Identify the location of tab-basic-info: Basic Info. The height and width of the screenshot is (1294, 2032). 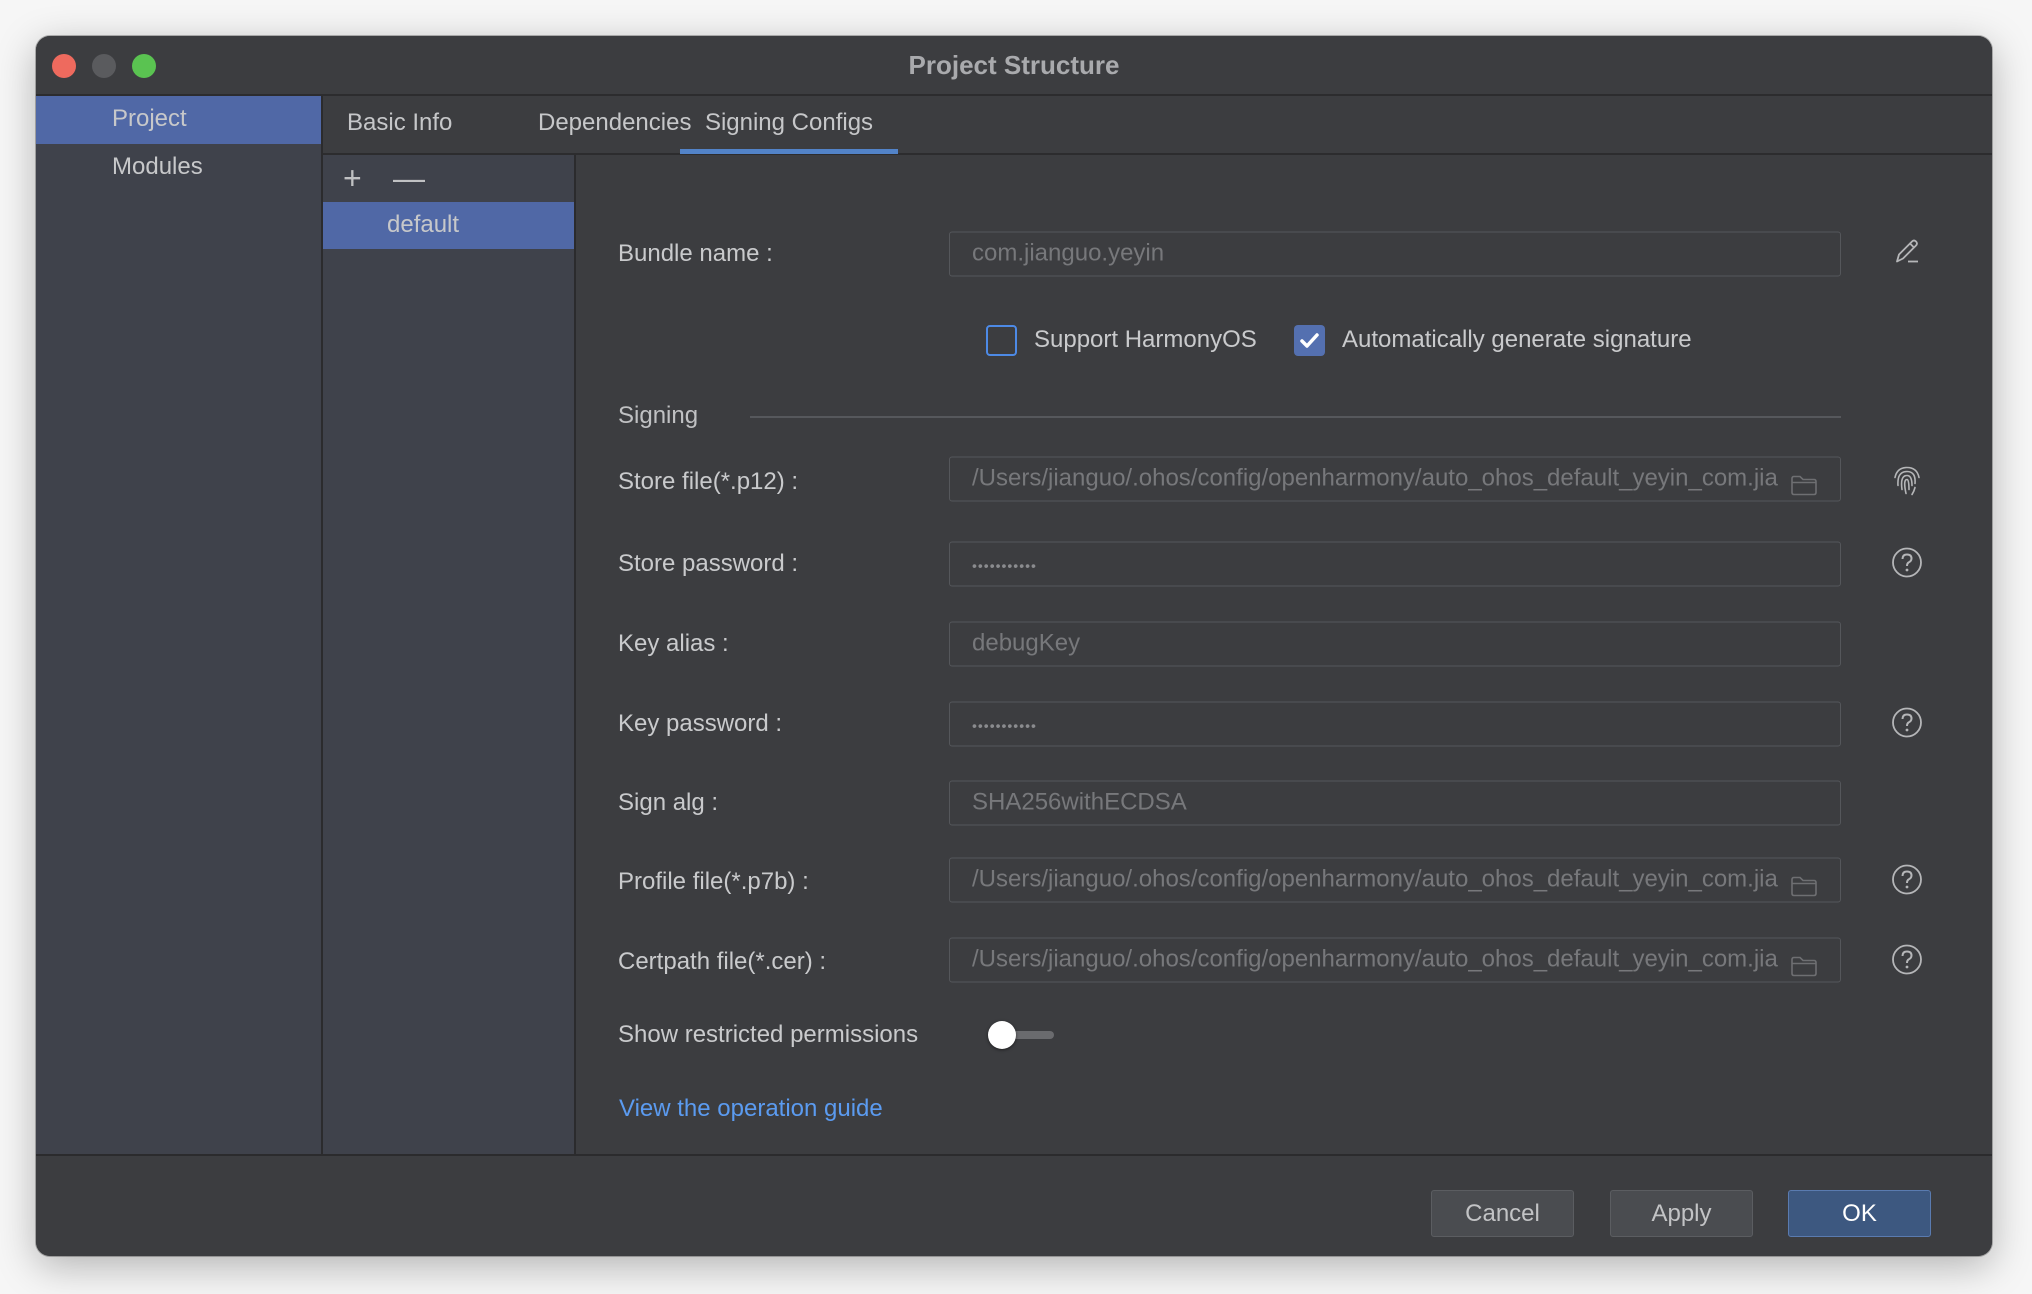
(399, 124).